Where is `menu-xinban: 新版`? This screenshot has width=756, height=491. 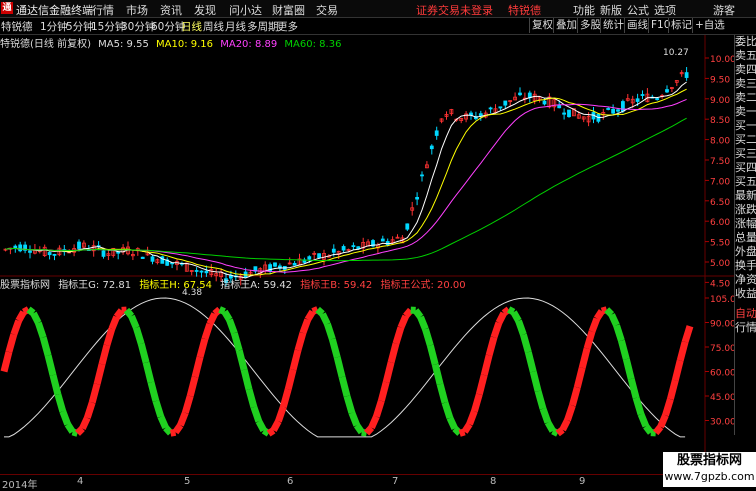
menu-xinban: 新版 is located at coordinates (611, 10).